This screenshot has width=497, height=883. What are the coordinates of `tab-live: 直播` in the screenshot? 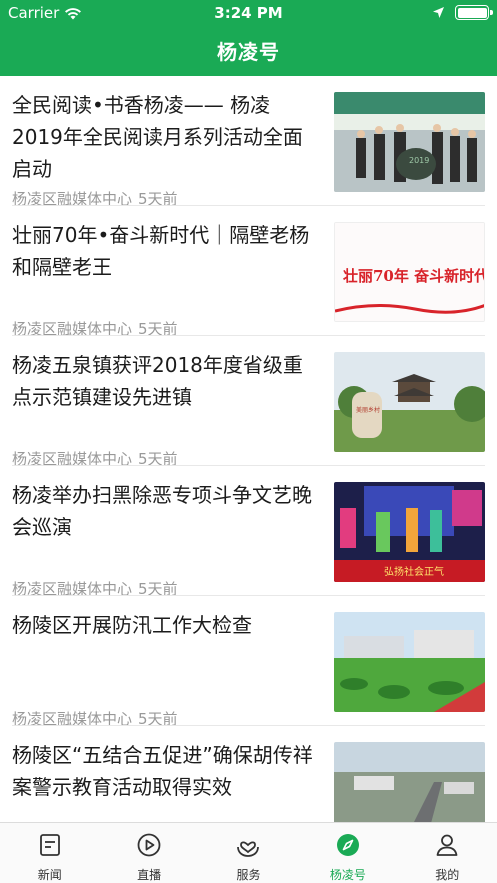 It's located at (148, 853).